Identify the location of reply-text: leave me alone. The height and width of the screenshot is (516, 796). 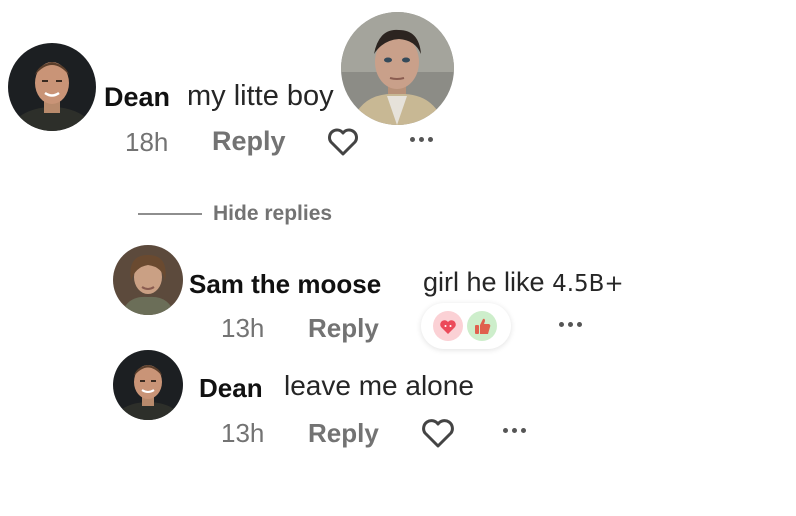
(379, 385).